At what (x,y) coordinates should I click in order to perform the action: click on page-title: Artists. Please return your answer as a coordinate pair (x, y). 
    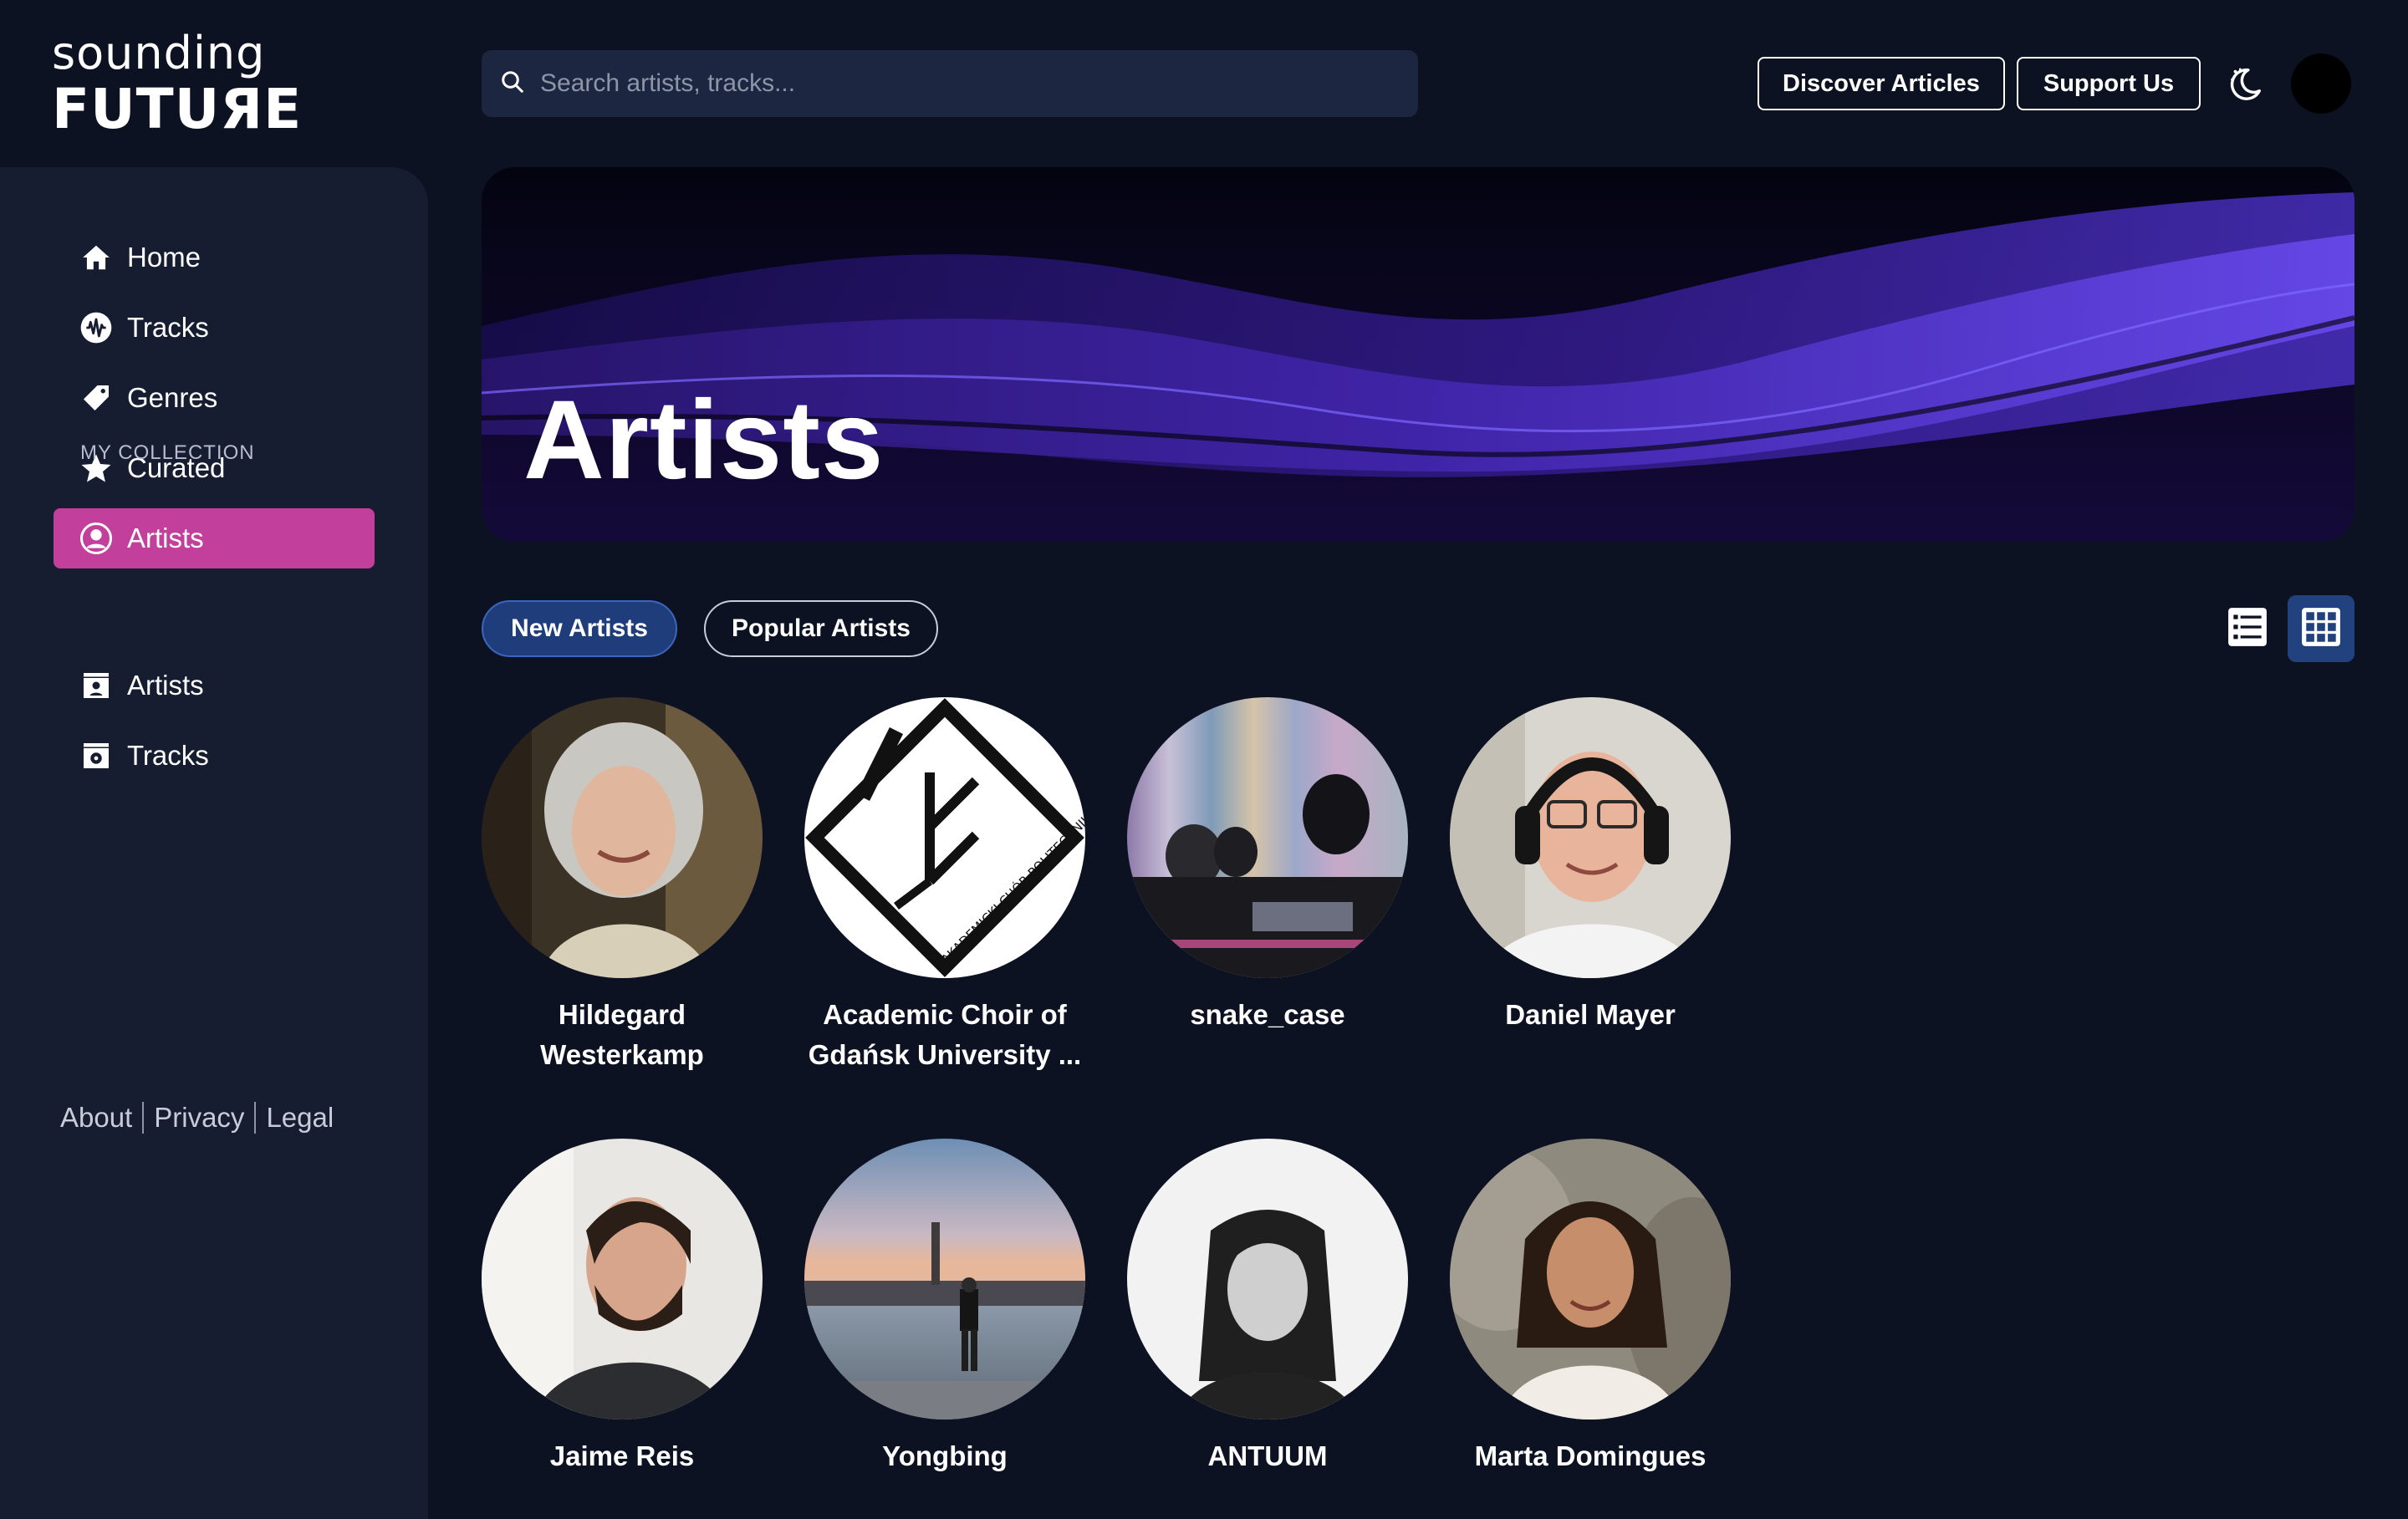
    Looking at the image, I should click on (704, 440).